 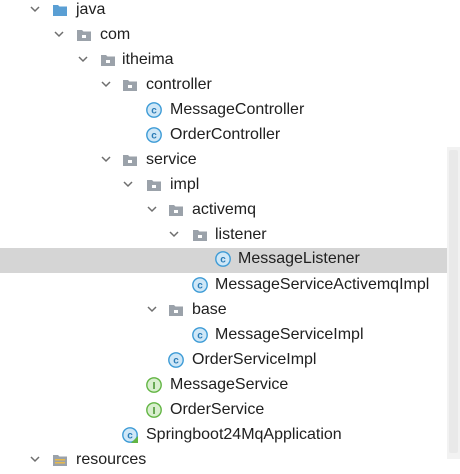 I want to click on tree-node-label: base, so click(x=209, y=309).